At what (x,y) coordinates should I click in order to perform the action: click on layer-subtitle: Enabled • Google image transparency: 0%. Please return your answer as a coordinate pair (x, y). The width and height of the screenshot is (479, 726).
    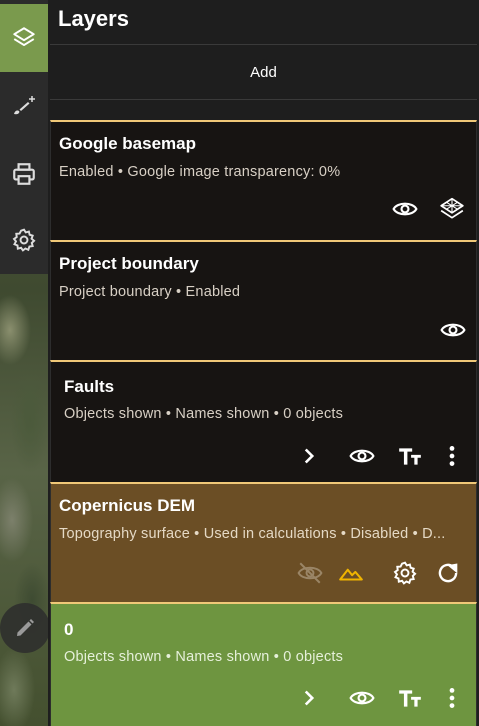
    Looking at the image, I should click on (200, 172).